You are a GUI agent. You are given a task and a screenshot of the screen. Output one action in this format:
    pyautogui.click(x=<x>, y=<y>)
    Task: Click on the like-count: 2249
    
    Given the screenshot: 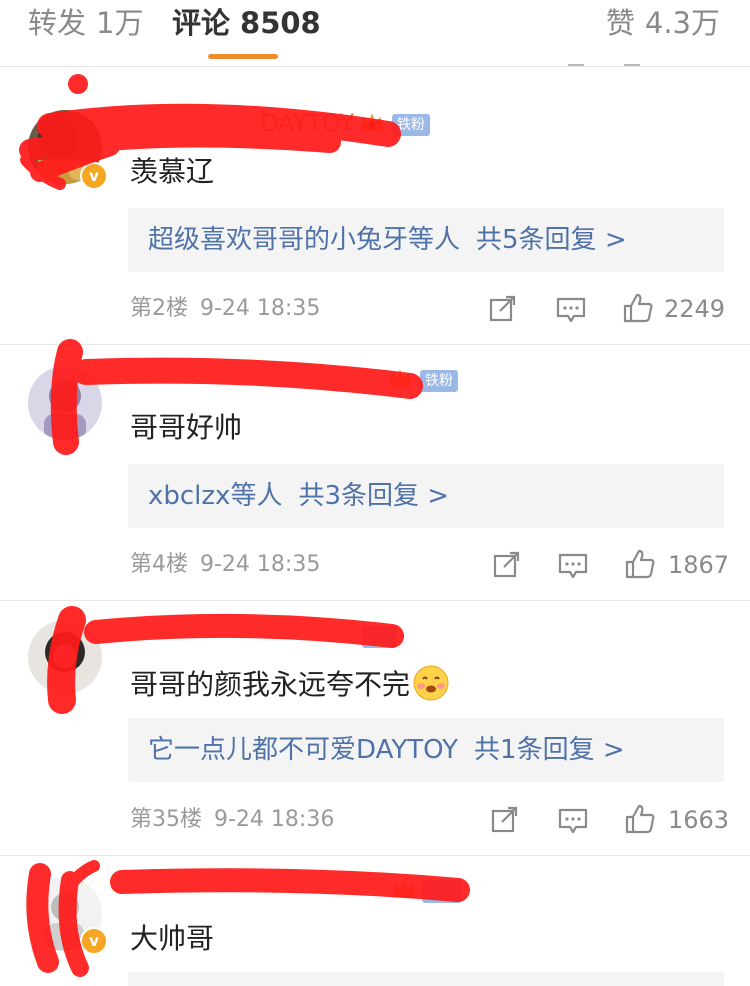 What is the action you would take?
    pyautogui.click(x=695, y=309)
    